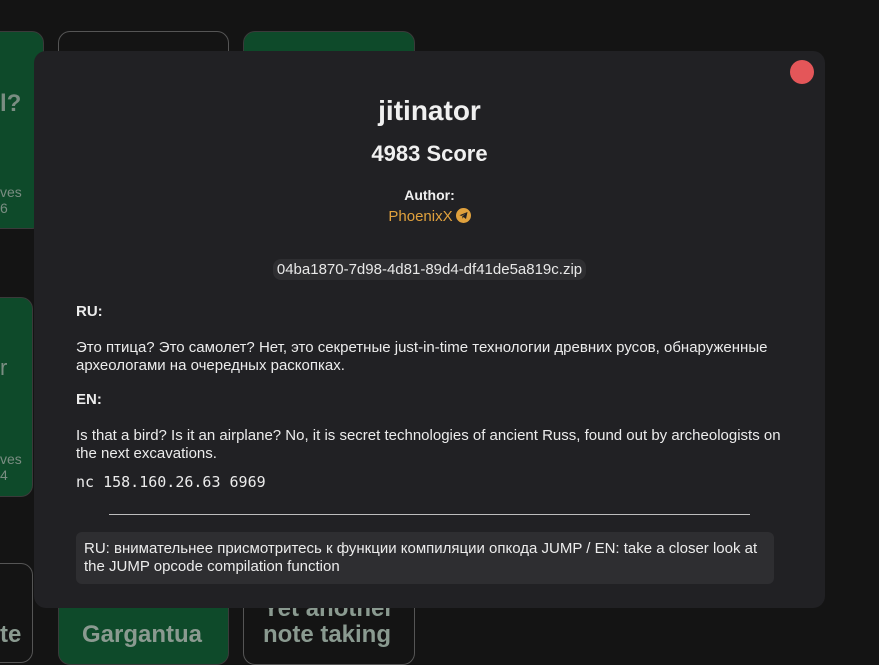 The image size is (879, 665). I want to click on en-label: EN:, so click(89, 399).